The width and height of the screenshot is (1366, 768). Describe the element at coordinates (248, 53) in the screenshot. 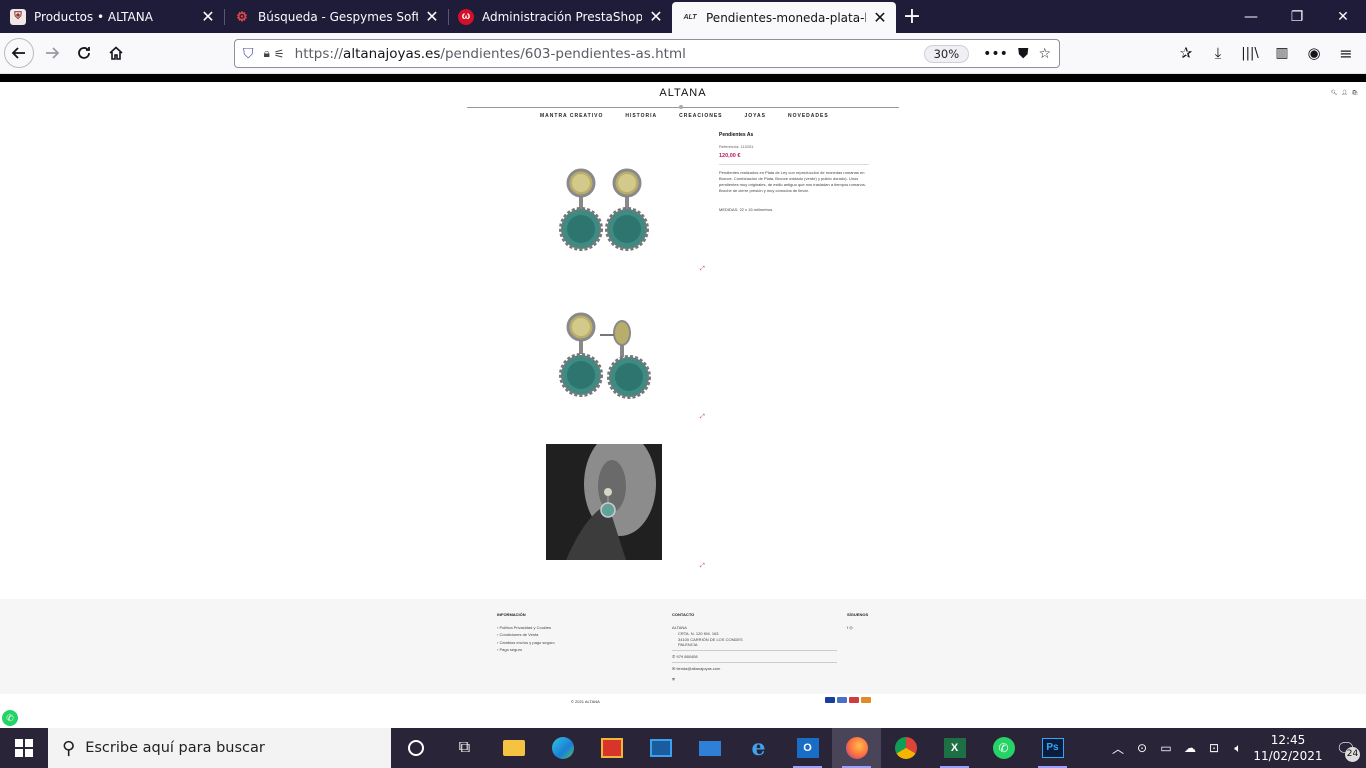

I see `tracking-protection-shield-icon: ⛉` at that location.